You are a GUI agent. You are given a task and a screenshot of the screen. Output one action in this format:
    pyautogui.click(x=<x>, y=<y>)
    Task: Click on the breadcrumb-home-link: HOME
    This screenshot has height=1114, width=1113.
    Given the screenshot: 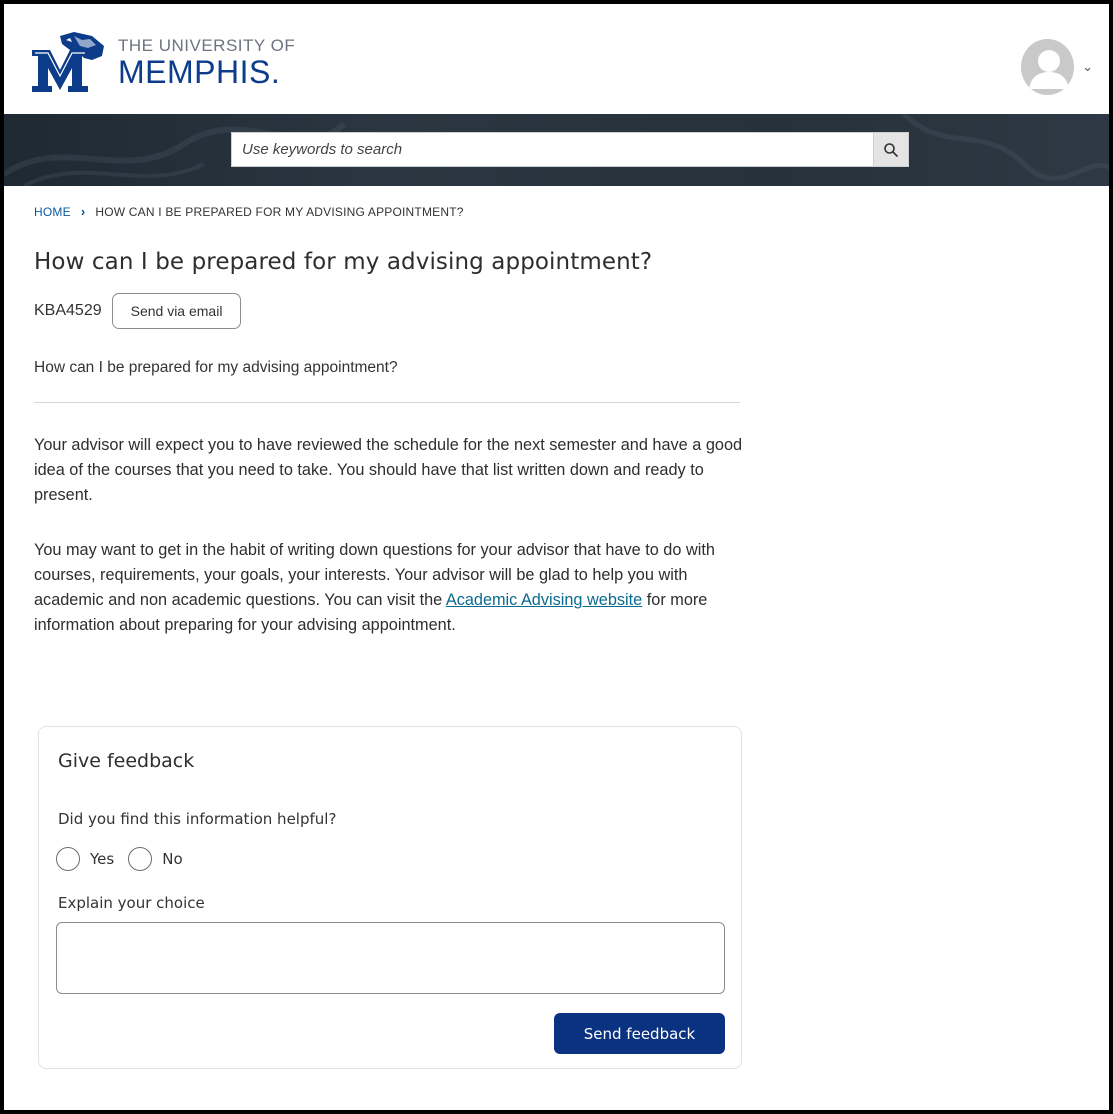 What is the action you would take?
    pyautogui.click(x=52, y=212)
    